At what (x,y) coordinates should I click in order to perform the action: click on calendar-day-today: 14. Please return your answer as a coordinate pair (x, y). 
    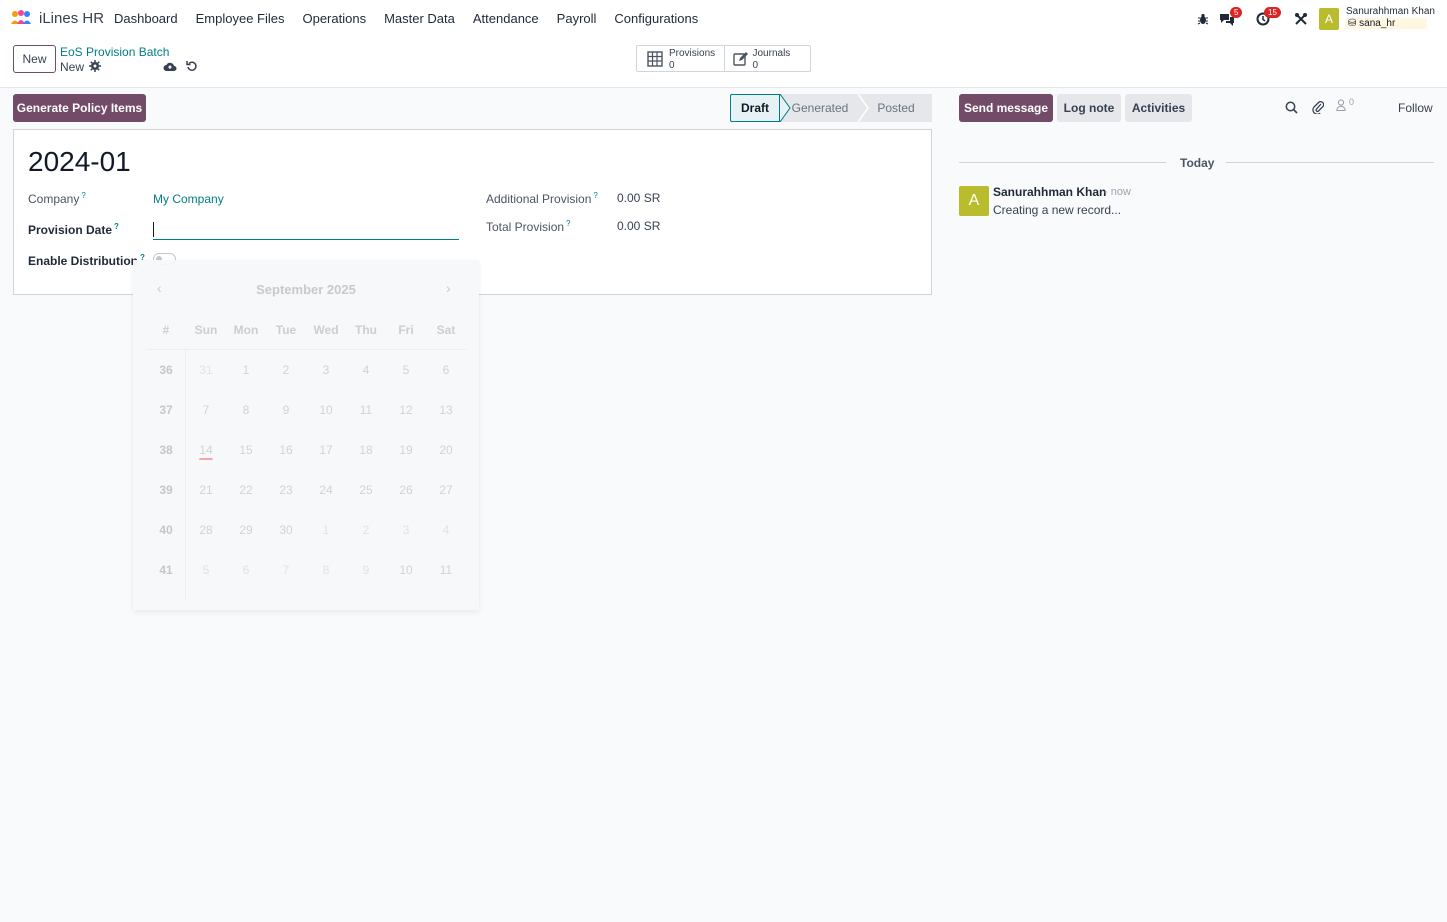
    Looking at the image, I should click on (206, 450).